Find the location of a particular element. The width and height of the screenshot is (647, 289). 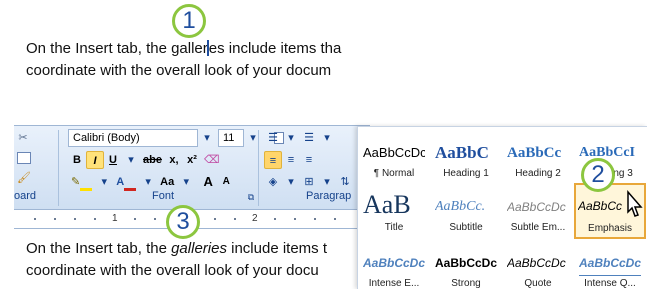

style-name: ¶ Normal is located at coordinates (394, 173).